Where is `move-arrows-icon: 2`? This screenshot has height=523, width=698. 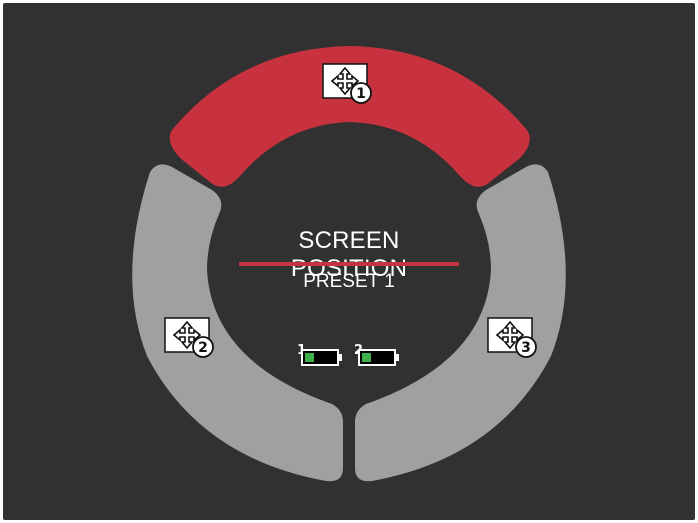
move-arrows-icon: 2 is located at coordinates (189, 337).